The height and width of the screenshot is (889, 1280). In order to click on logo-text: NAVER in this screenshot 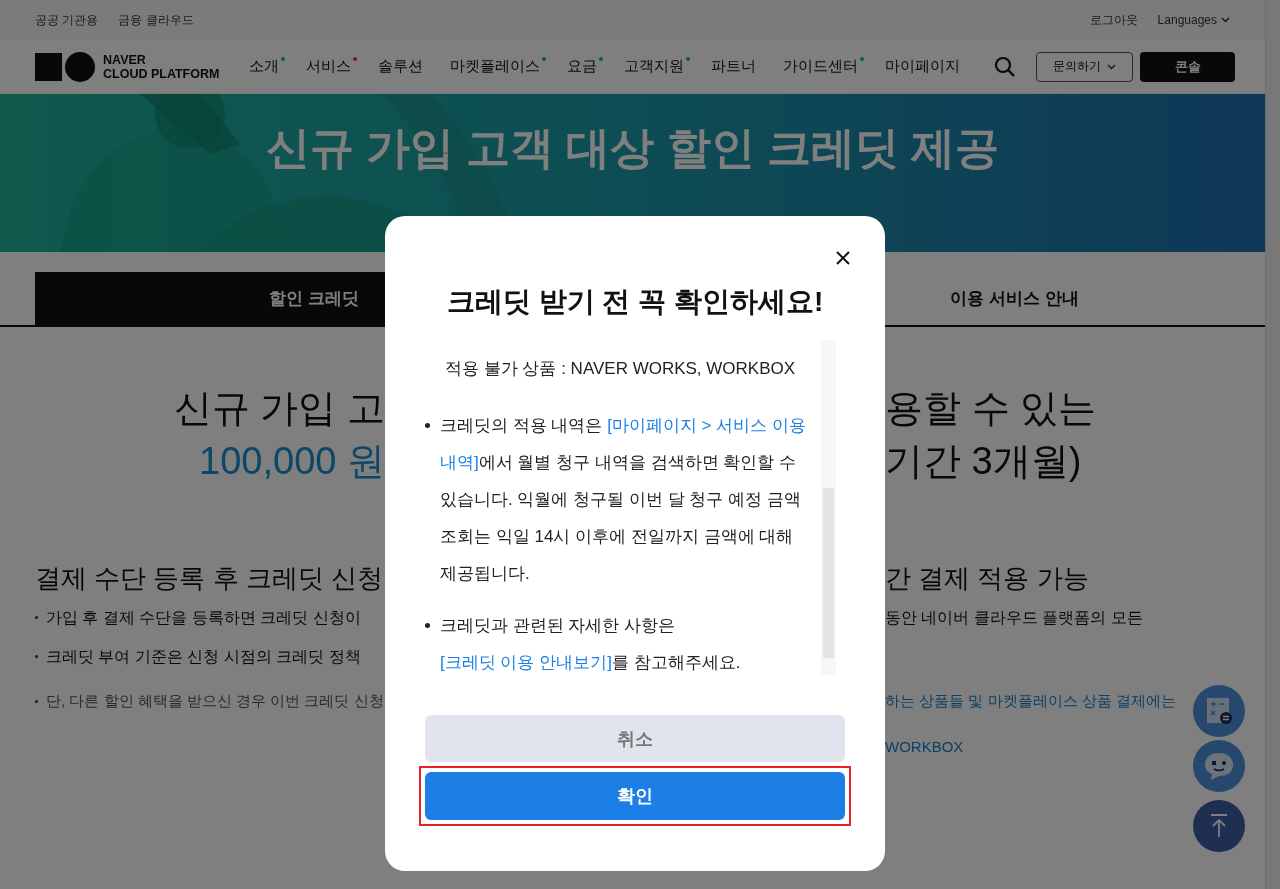, I will do `click(125, 59)`.